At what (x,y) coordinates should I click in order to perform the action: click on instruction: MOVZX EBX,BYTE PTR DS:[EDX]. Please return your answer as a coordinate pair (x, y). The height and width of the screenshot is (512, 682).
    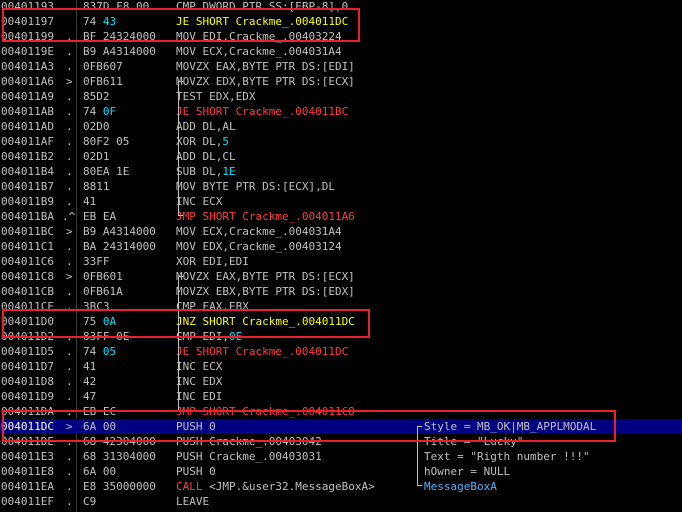
    Looking at the image, I should click on (265, 291).